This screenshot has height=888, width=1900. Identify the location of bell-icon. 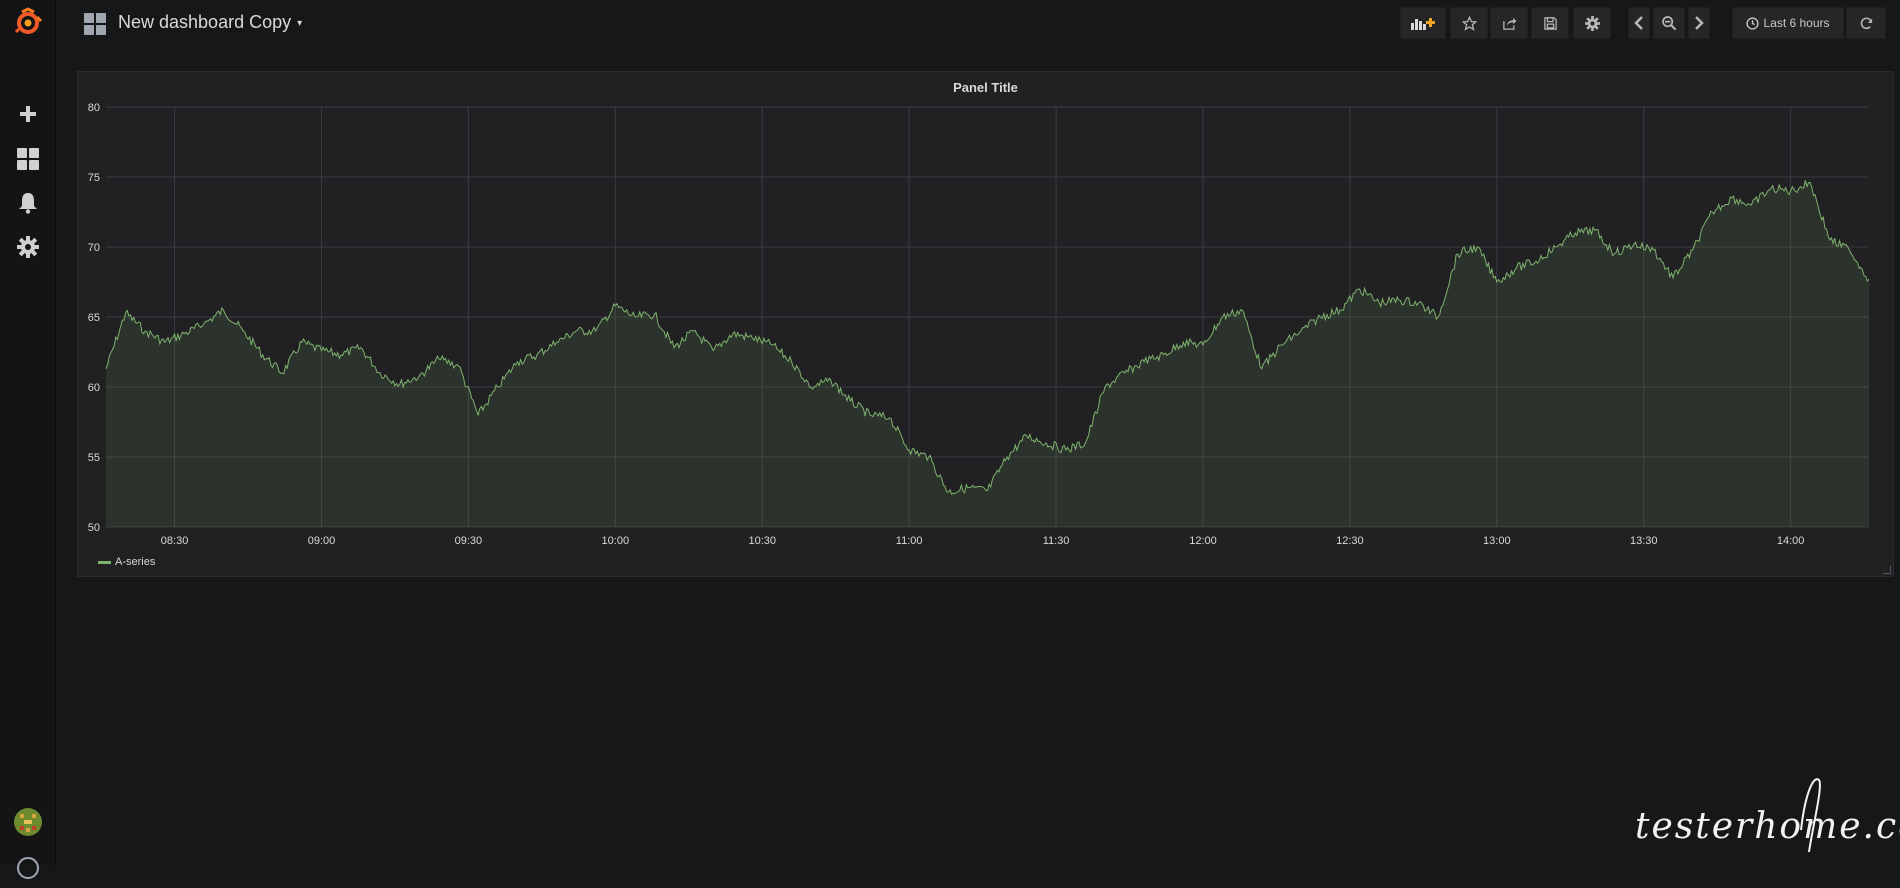
(28, 203).